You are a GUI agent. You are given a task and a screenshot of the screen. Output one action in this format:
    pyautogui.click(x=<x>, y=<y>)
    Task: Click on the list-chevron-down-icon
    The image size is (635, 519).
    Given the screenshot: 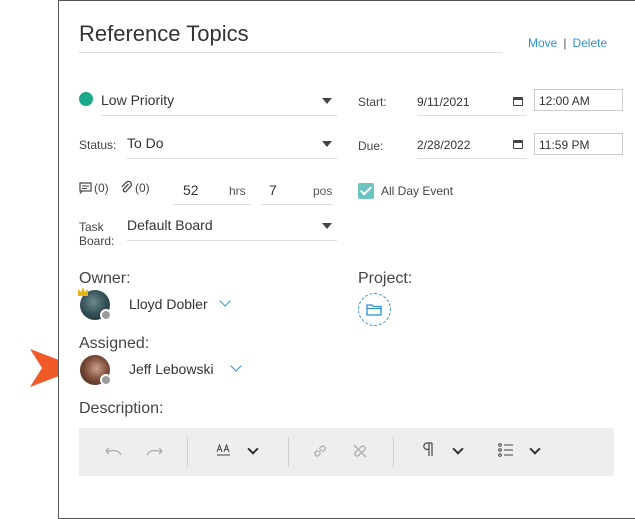 What is the action you would take?
    pyautogui.click(x=535, y=449)
    